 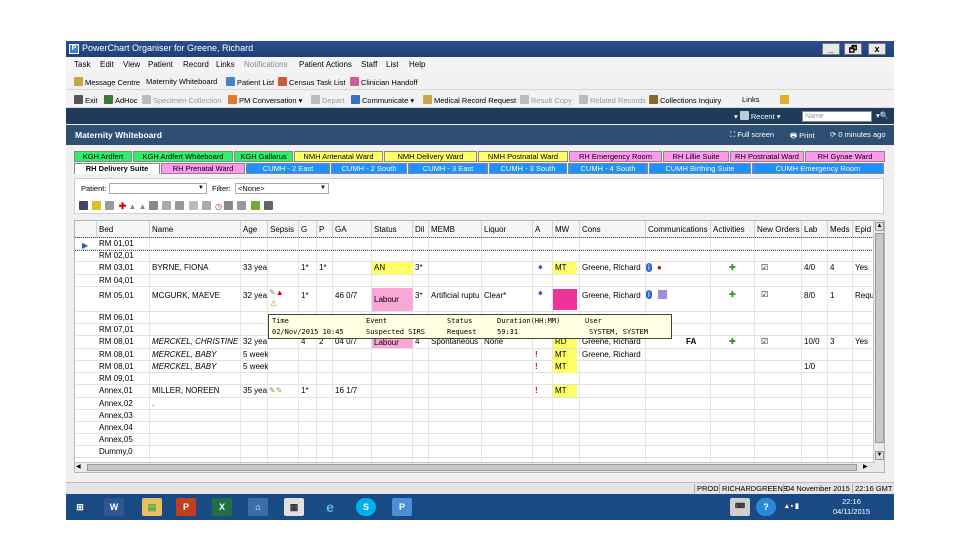 What do you see at coordinates (382, 100) in the screenshot?
I see `communicate-button: Communicate ▾` at bounding box center [382, 100].